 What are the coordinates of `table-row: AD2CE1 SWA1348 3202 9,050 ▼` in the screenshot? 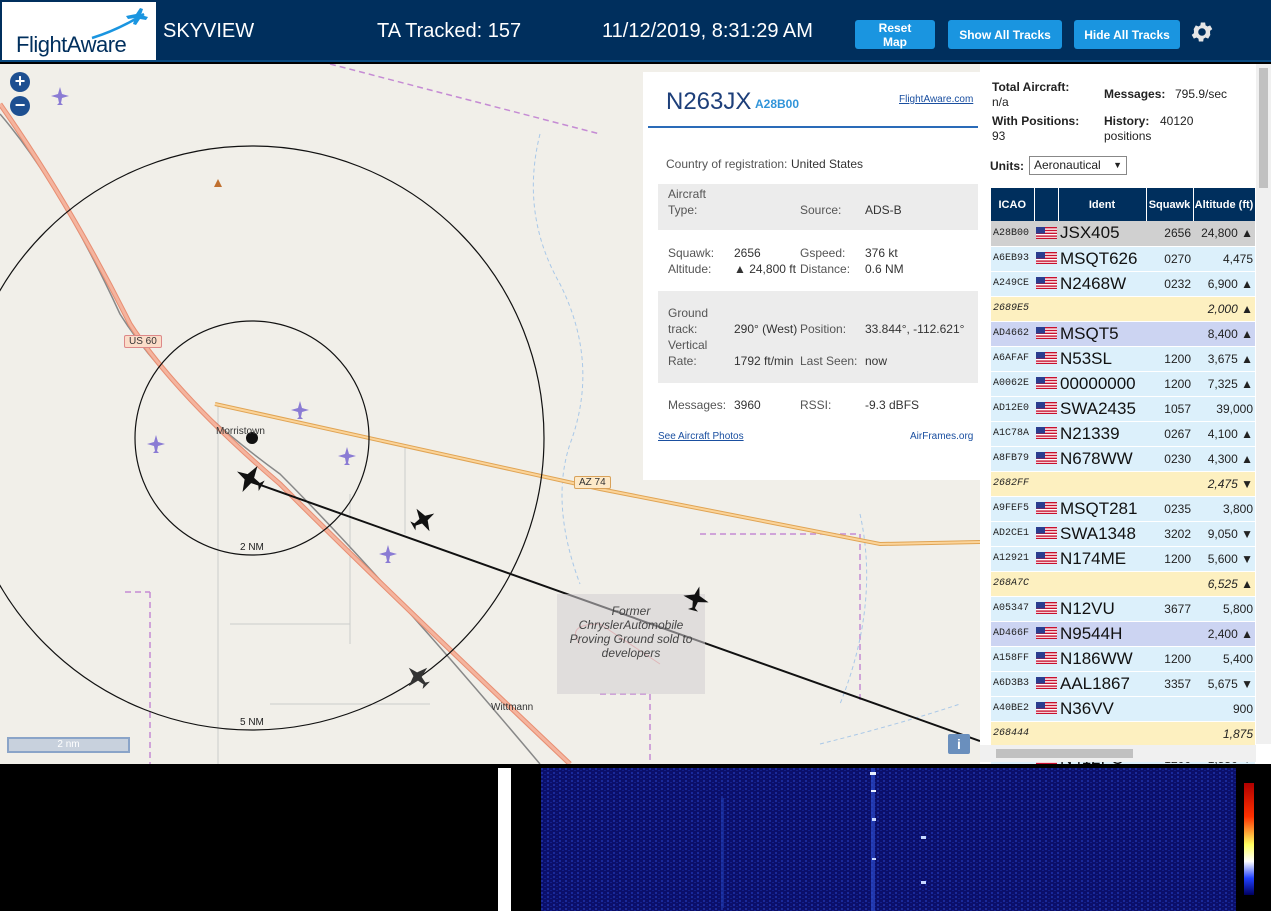 It's located at (1123, 534).